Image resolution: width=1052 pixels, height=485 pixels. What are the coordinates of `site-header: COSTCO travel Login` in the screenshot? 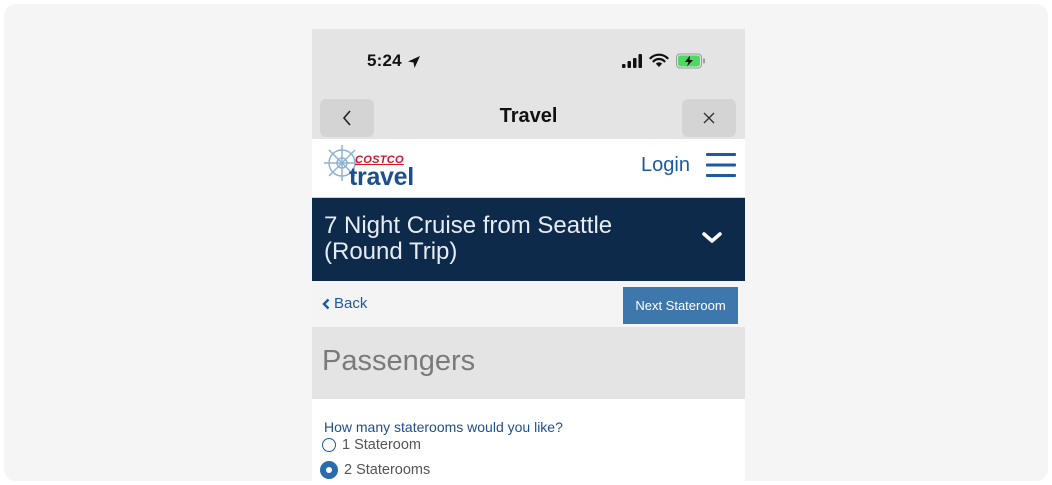 It's located at (528, 168).